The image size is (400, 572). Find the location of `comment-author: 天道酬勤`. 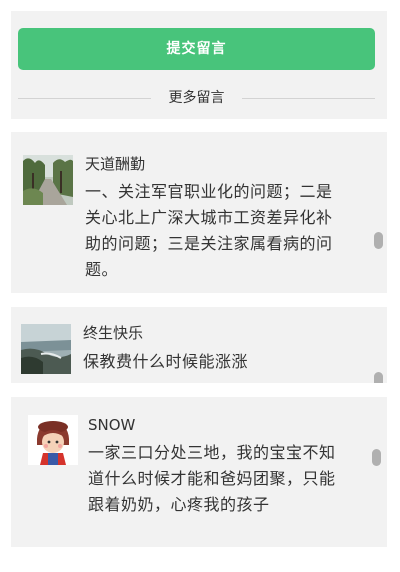

comment-author: 天道酬勤 is located at coordinates (115, 164).